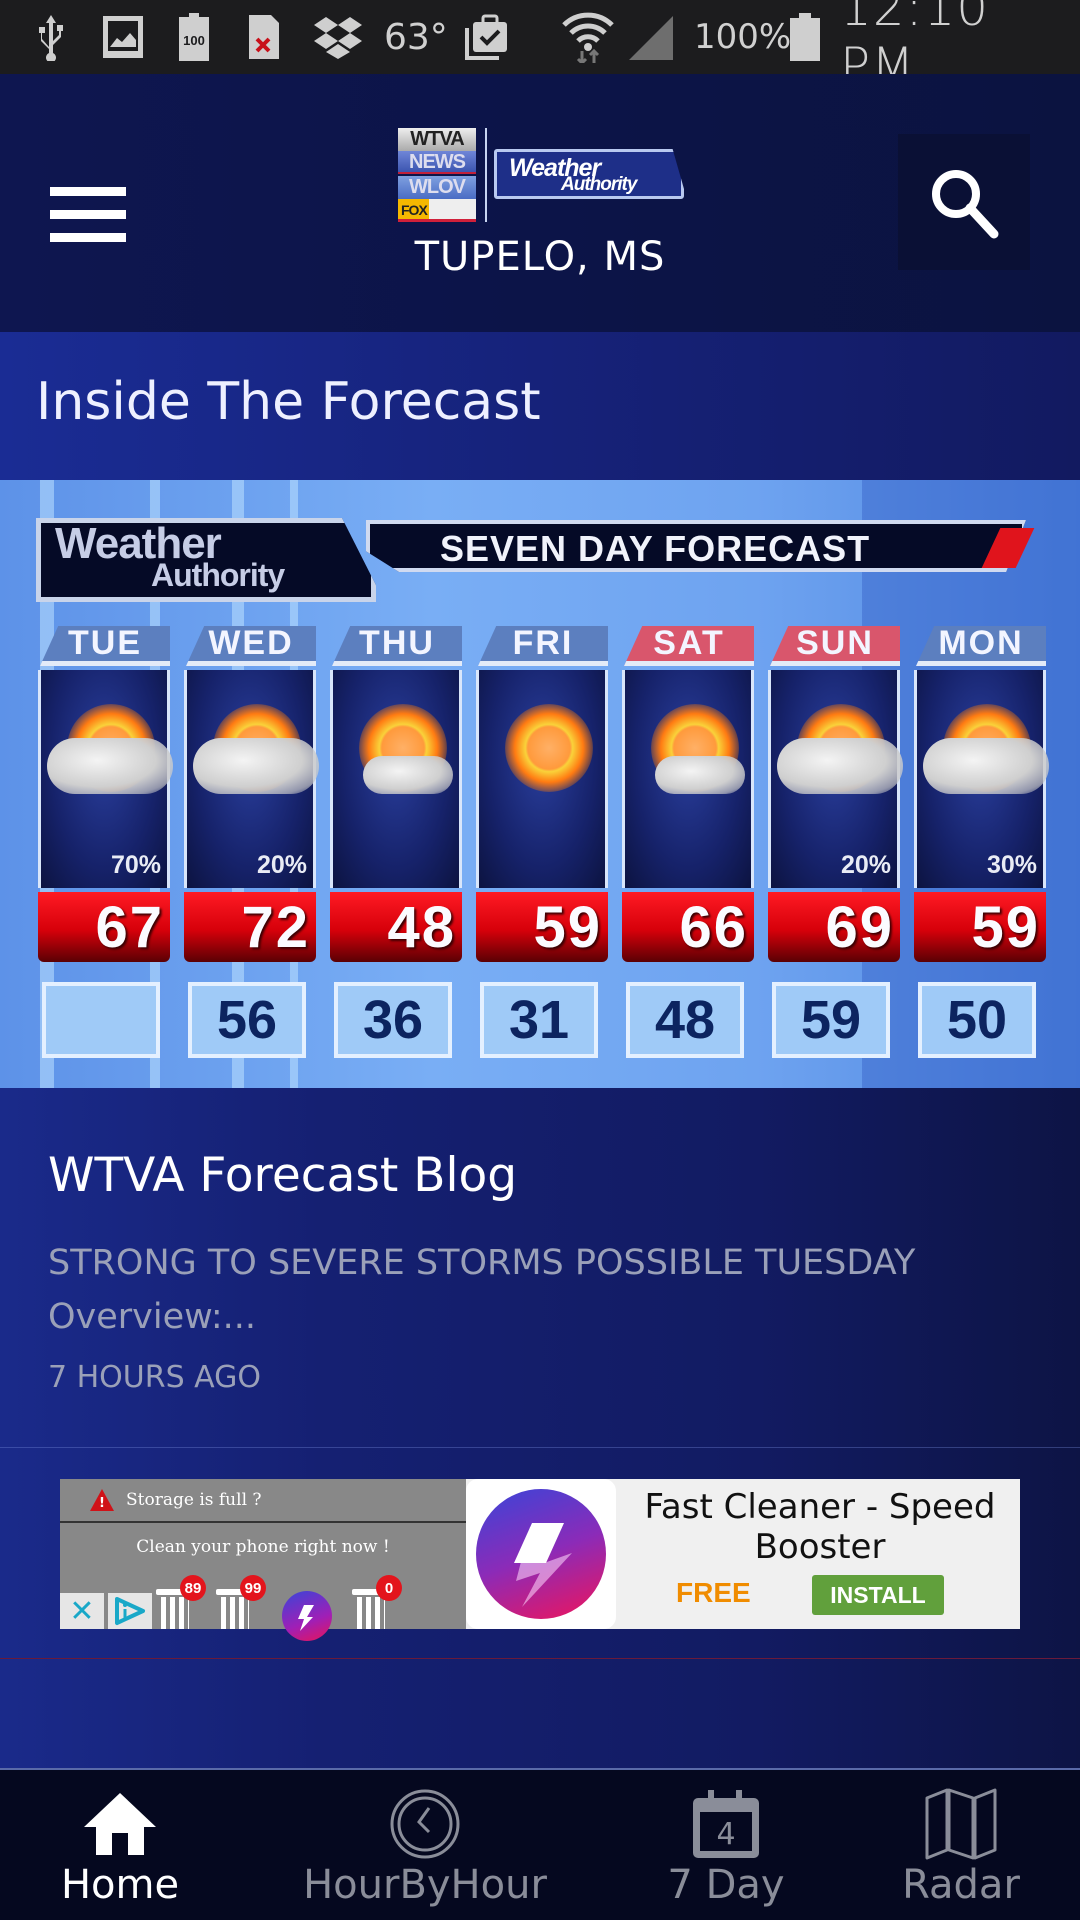 Image resolution: width=1080 pixels, height=1920 pixels. I want to click on ad-app-icon, so click(541, 1554).